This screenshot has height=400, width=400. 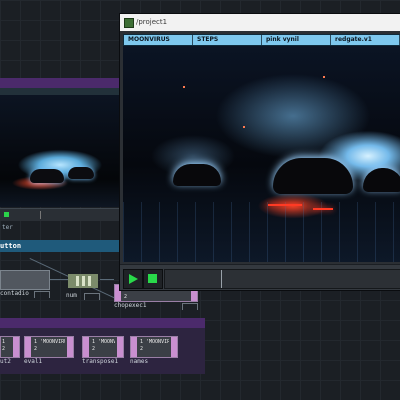 I want to click on operator-node-contadio: contadio, so click(x=25, y=284).